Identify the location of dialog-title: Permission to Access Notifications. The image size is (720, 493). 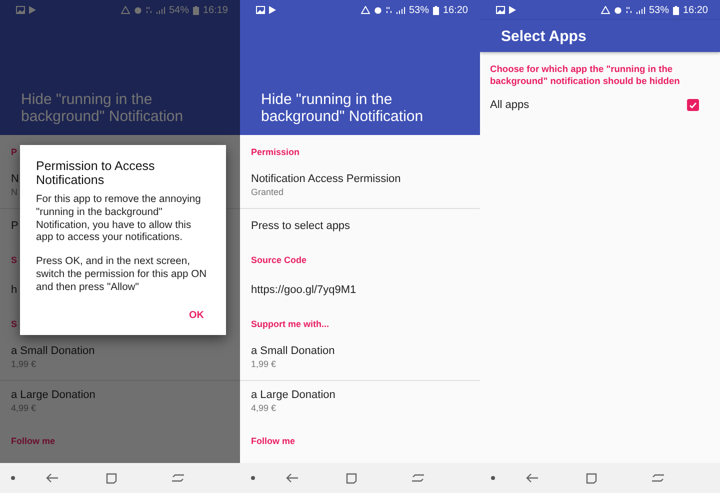
(96, 173).